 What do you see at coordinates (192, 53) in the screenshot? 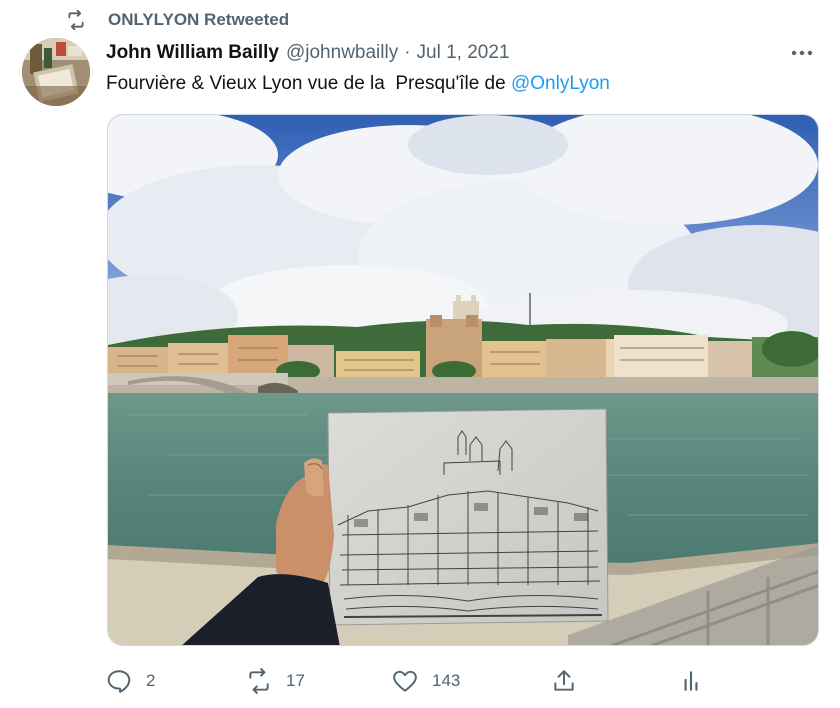
I see `author-name: John William Bailly` at bounding box center [192, 53].